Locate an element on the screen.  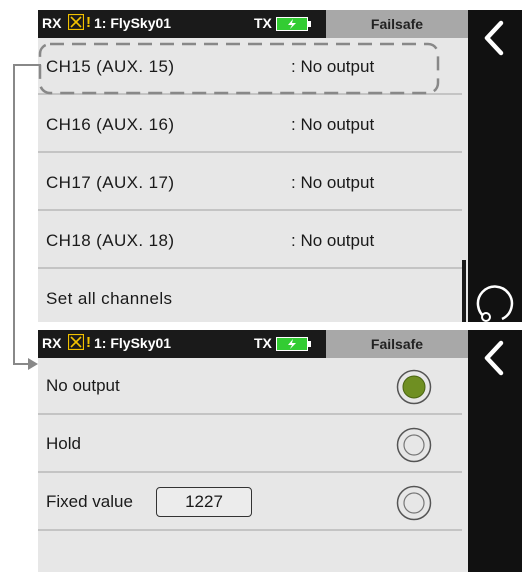
option-label: Hold is located at coordinates (63, 443).